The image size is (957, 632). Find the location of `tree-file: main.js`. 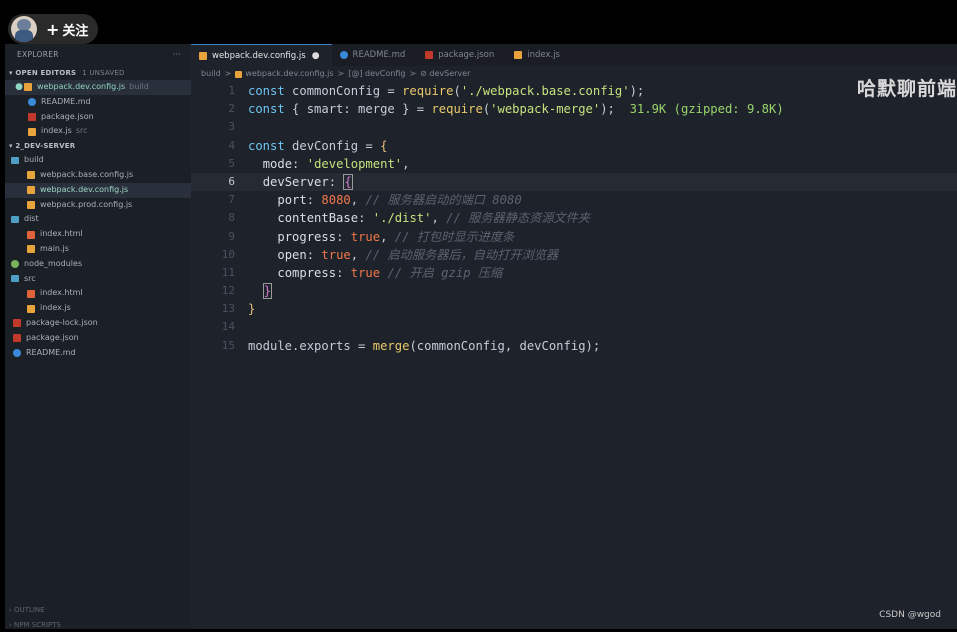

tree-file: main.js is located at coordinates (98, 249).